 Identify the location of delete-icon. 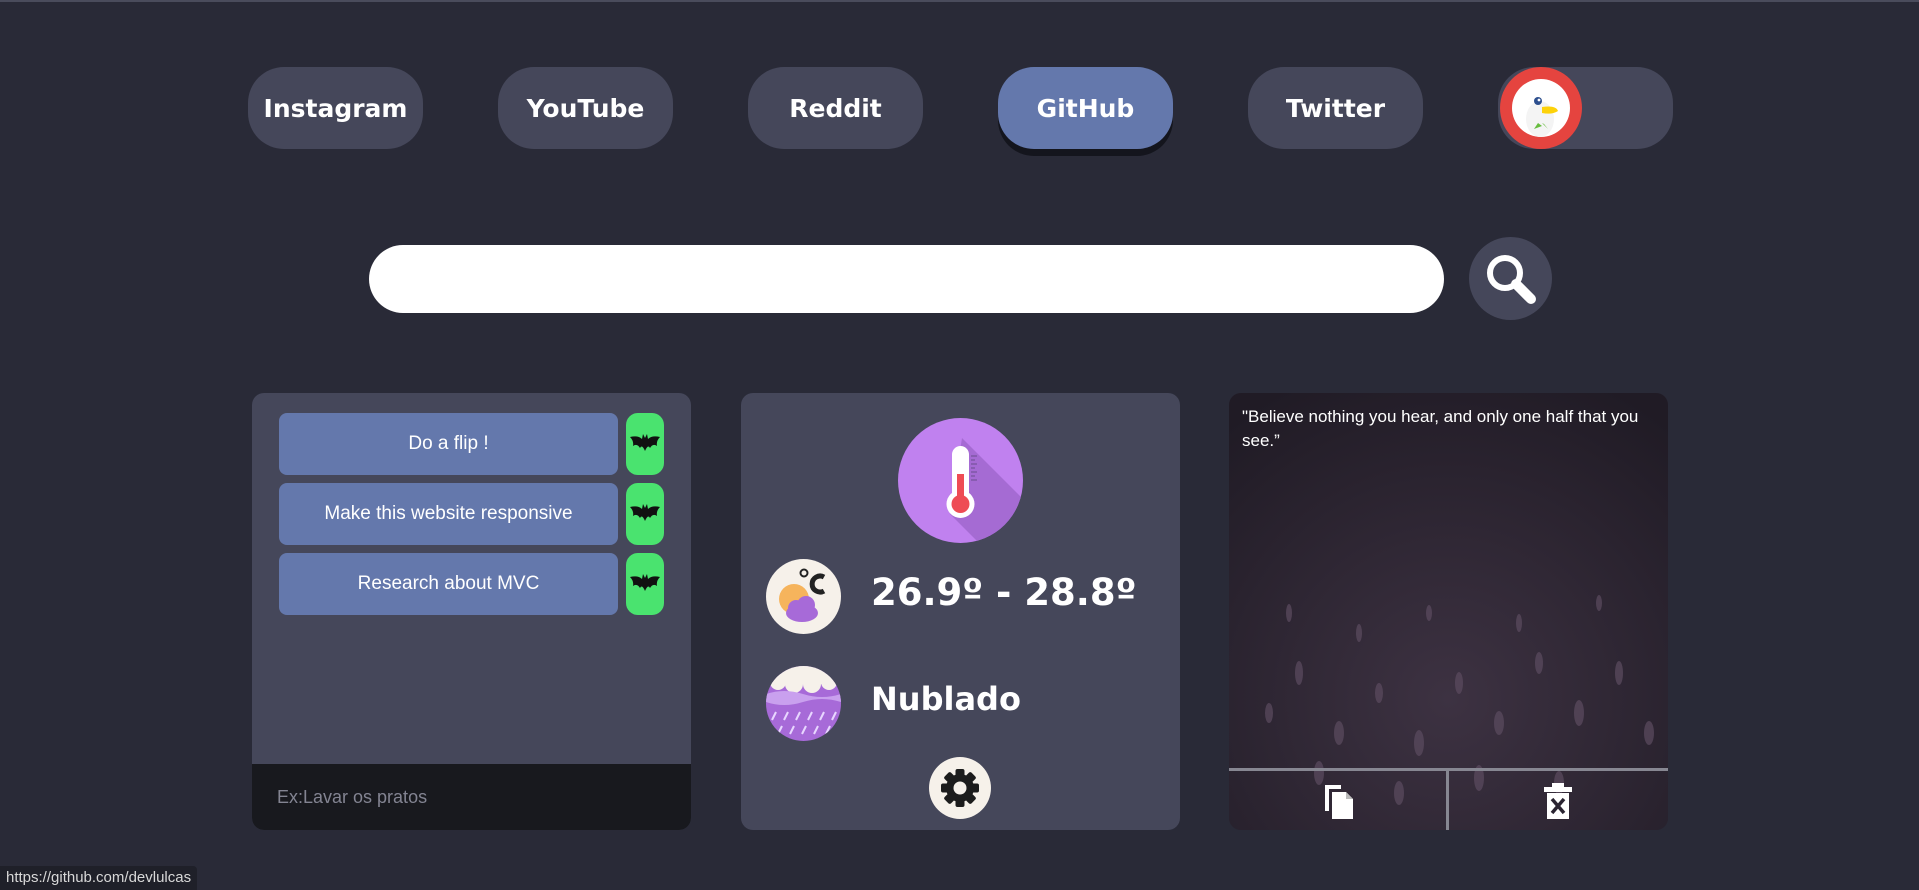
(1558, 801).